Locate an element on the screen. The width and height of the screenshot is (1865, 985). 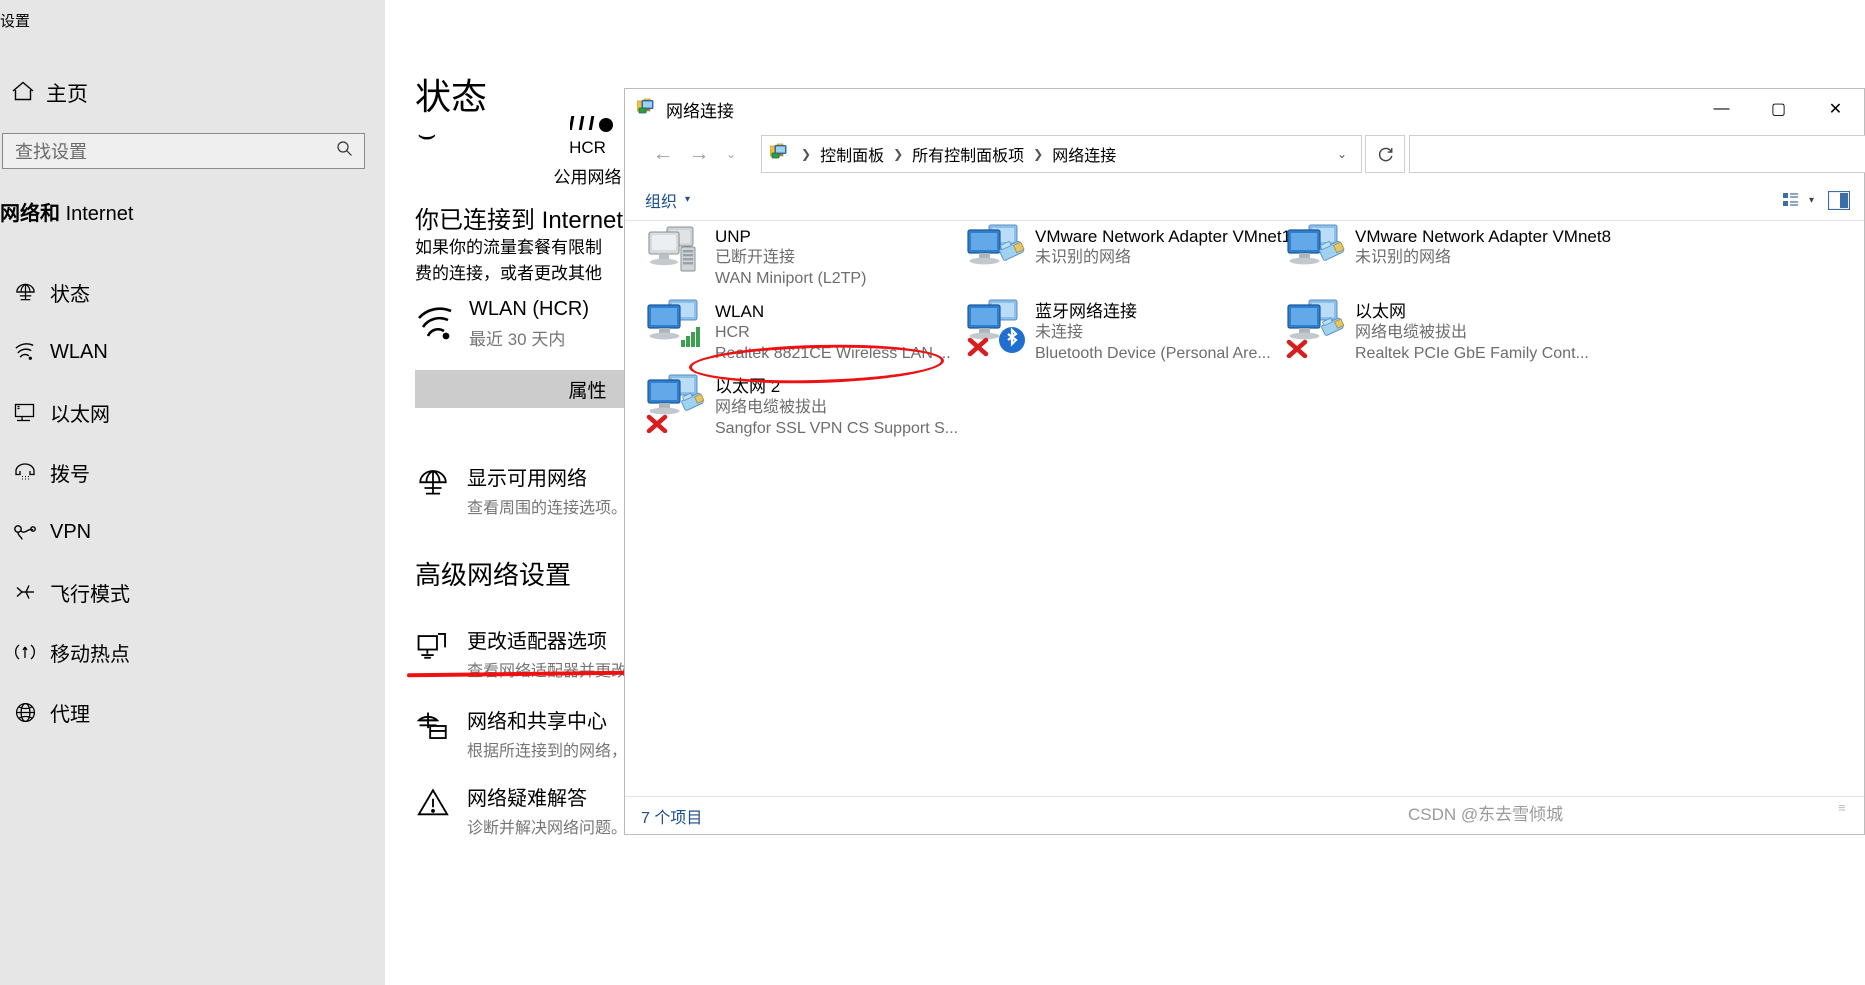
wifi-icon is located at coordinates (442, 323).